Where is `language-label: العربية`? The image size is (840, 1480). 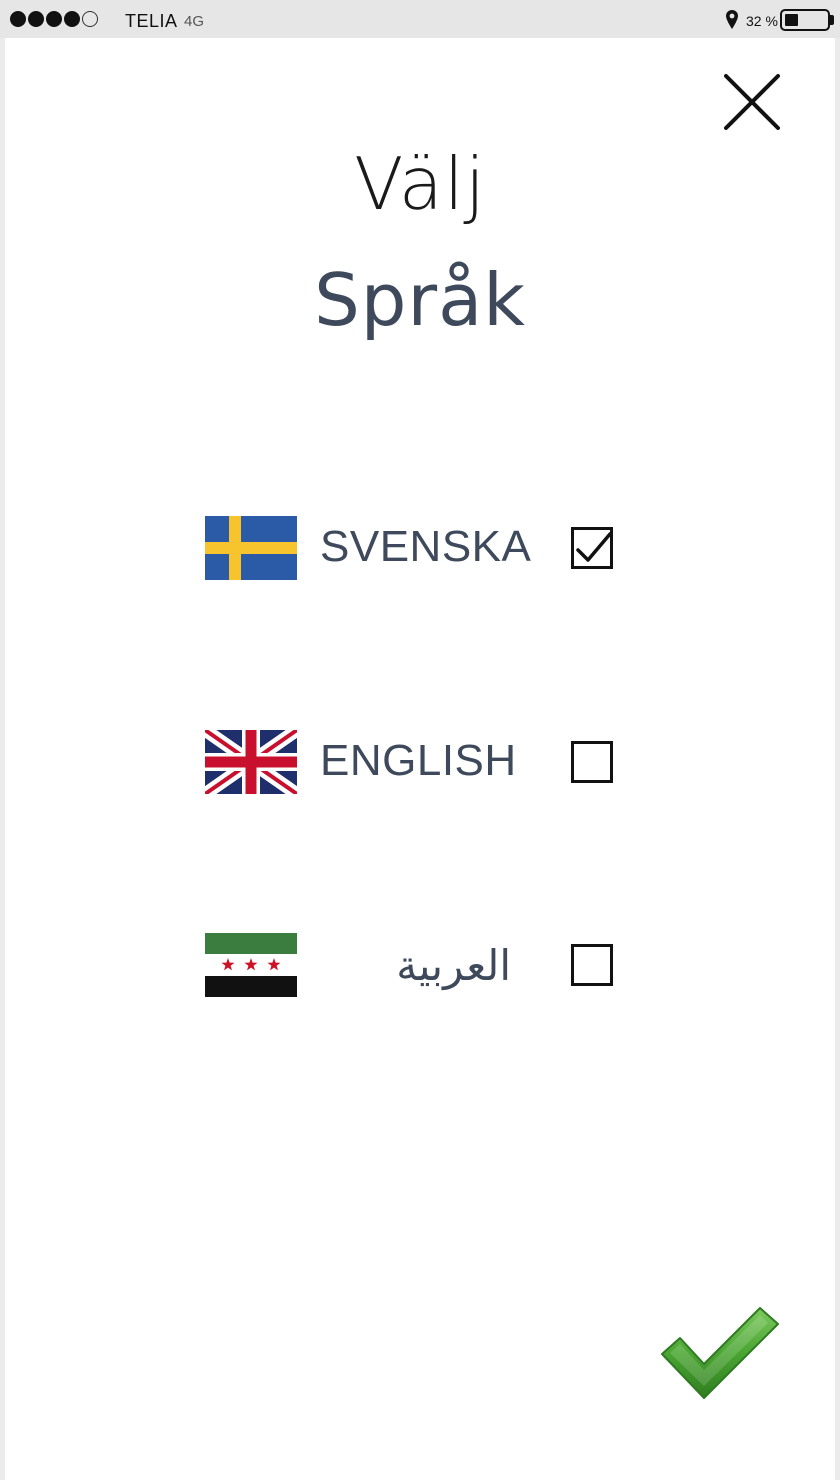 language-label: العربية is located at coordinates (453, 965).